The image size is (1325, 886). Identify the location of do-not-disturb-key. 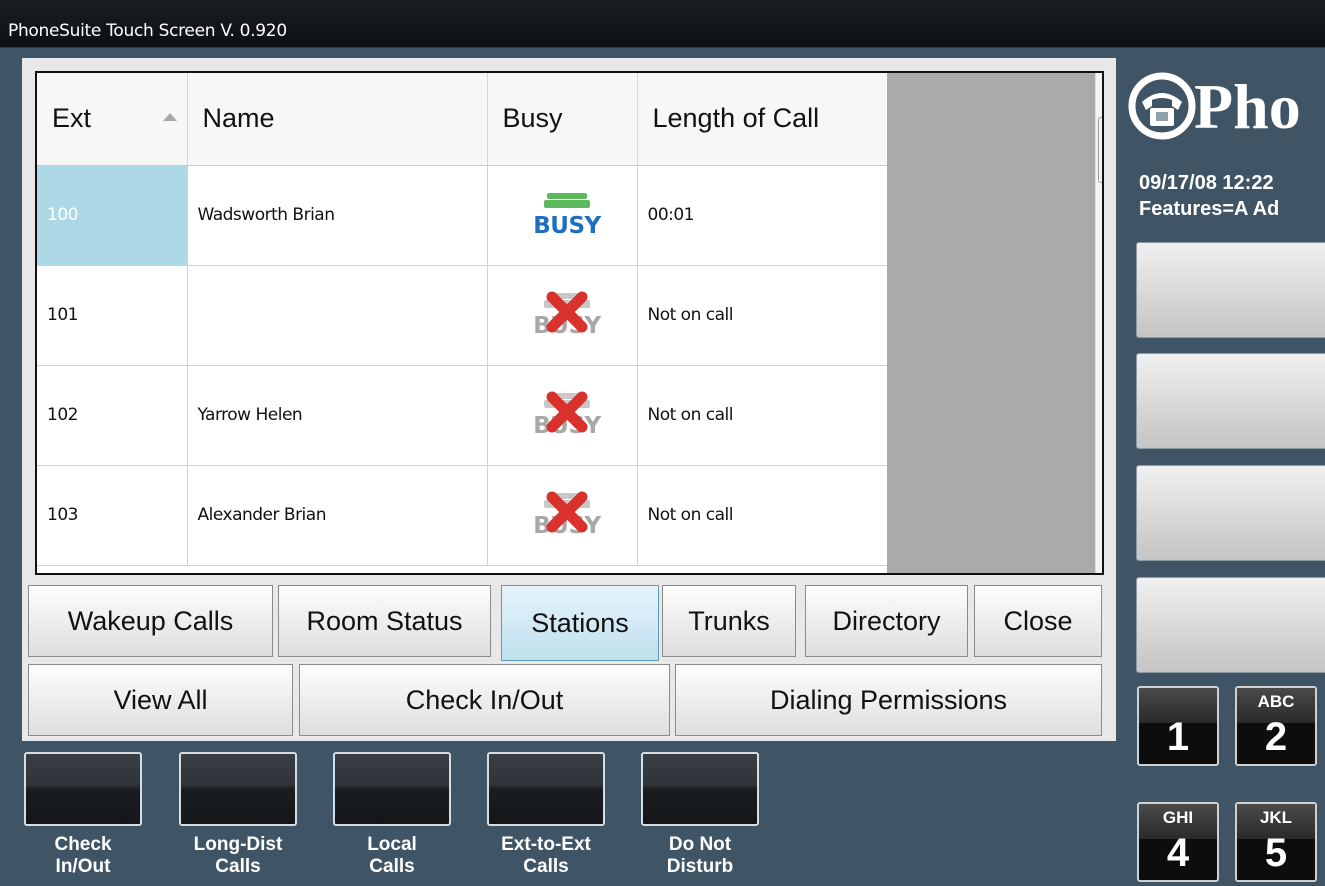
(700, 789).